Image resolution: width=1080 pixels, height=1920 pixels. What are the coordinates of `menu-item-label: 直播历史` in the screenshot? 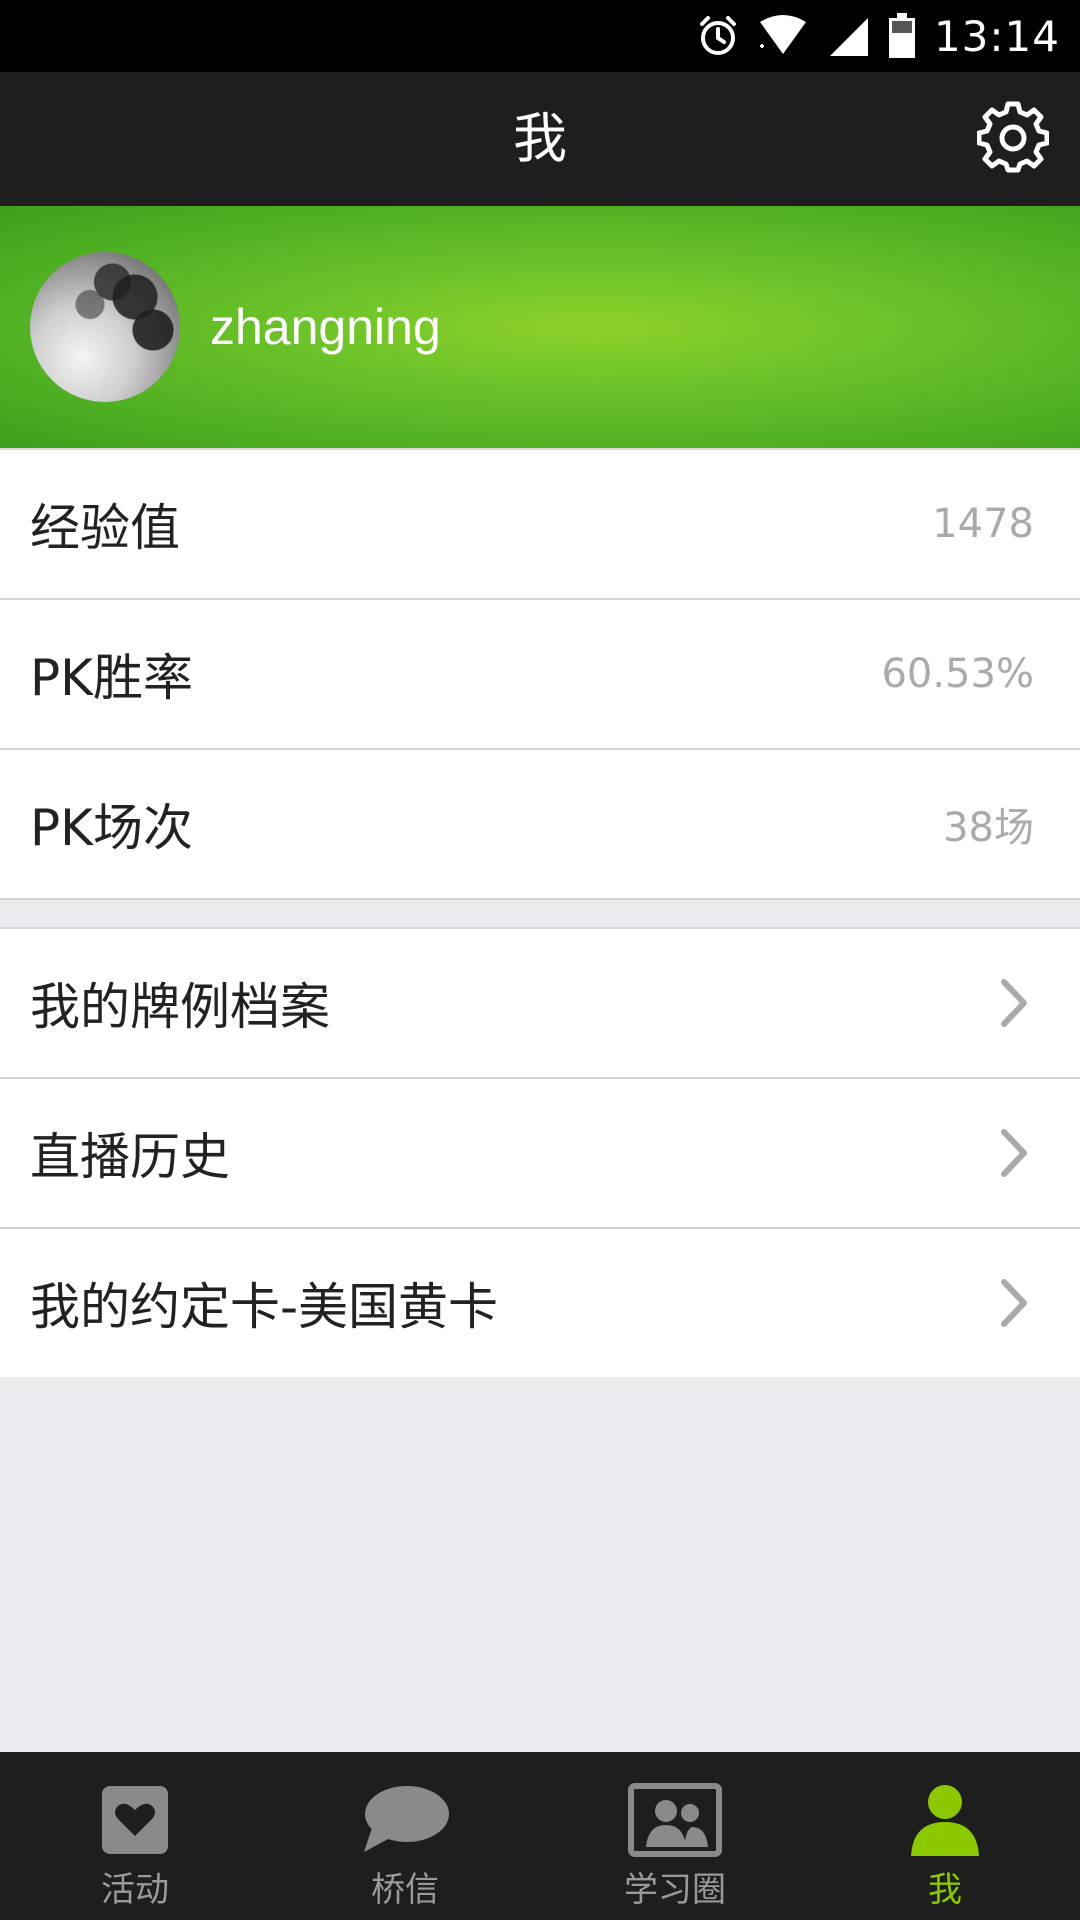 It's located at (130, 1157).